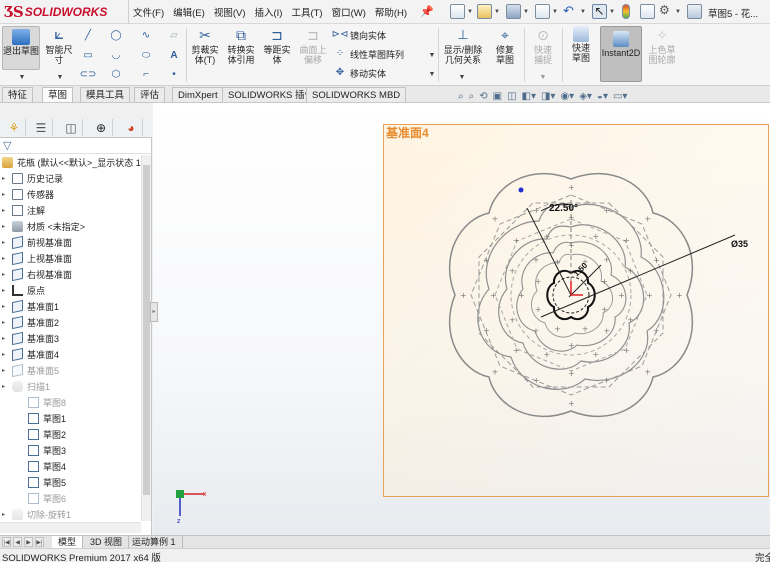 The height and width of the screenshot is (562, 770). I want to click on angle-dimension: 22.50°, so click(563, 208).